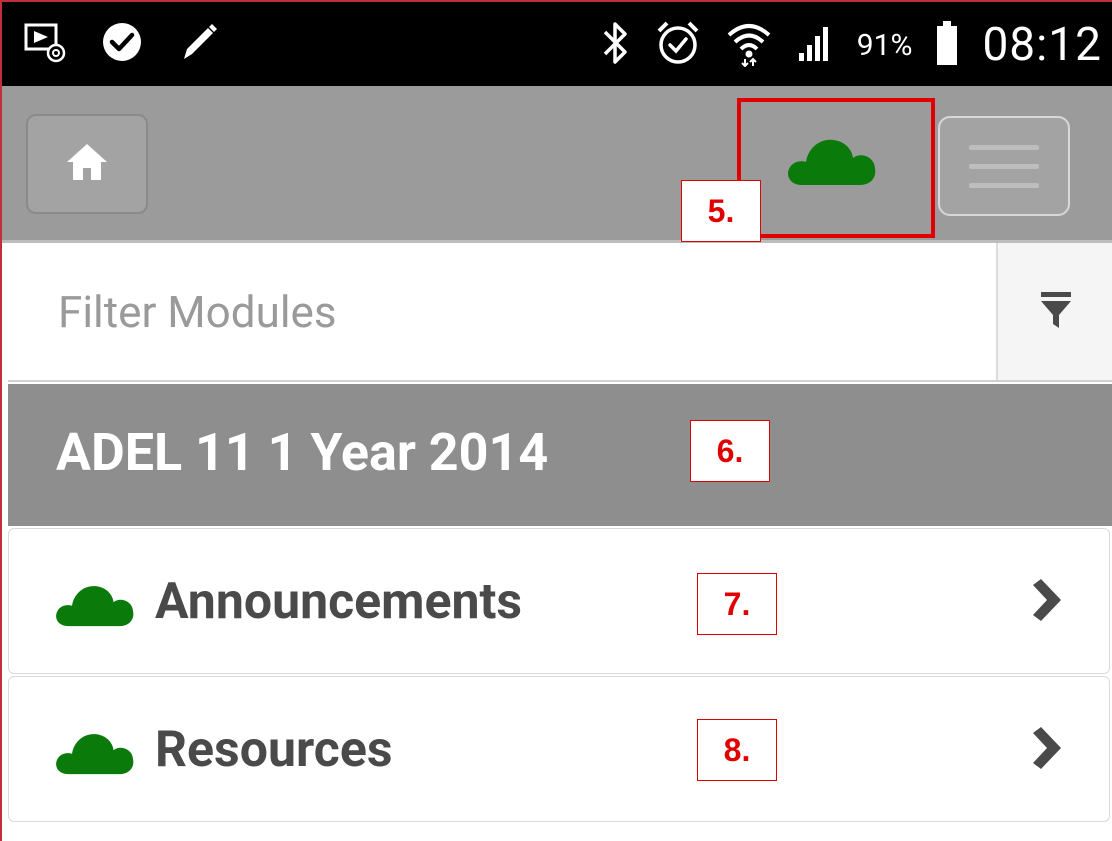 This screenshot has height=841, width=1112. Describe the element at coordinates (815, 45) in the screenshot. I see `signal-icon` at that location.